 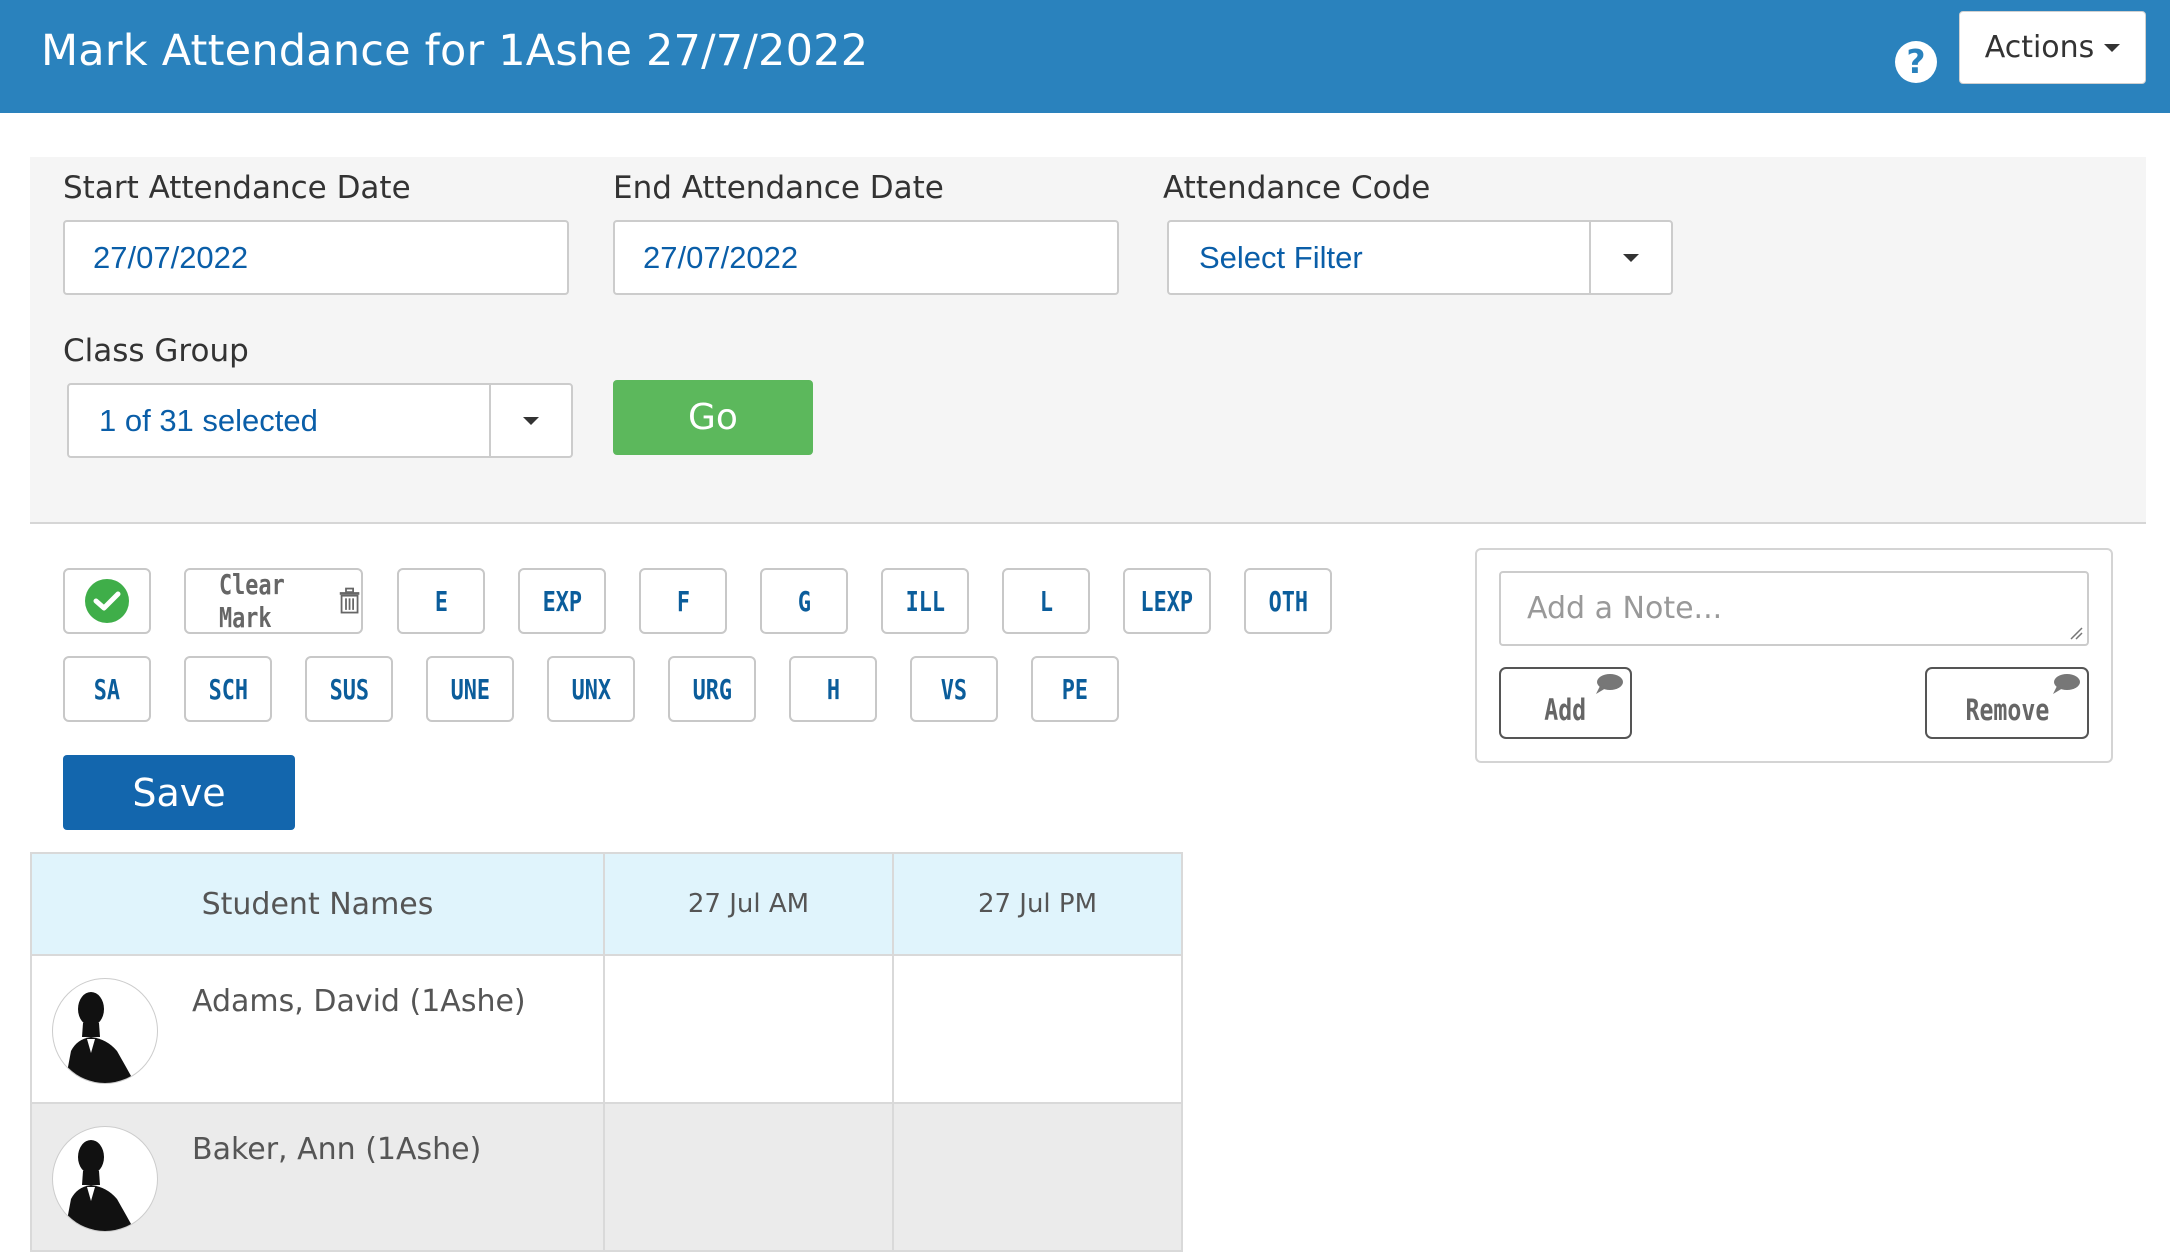 I want to click on code-button-l: L, so click(x=1046, y=601).